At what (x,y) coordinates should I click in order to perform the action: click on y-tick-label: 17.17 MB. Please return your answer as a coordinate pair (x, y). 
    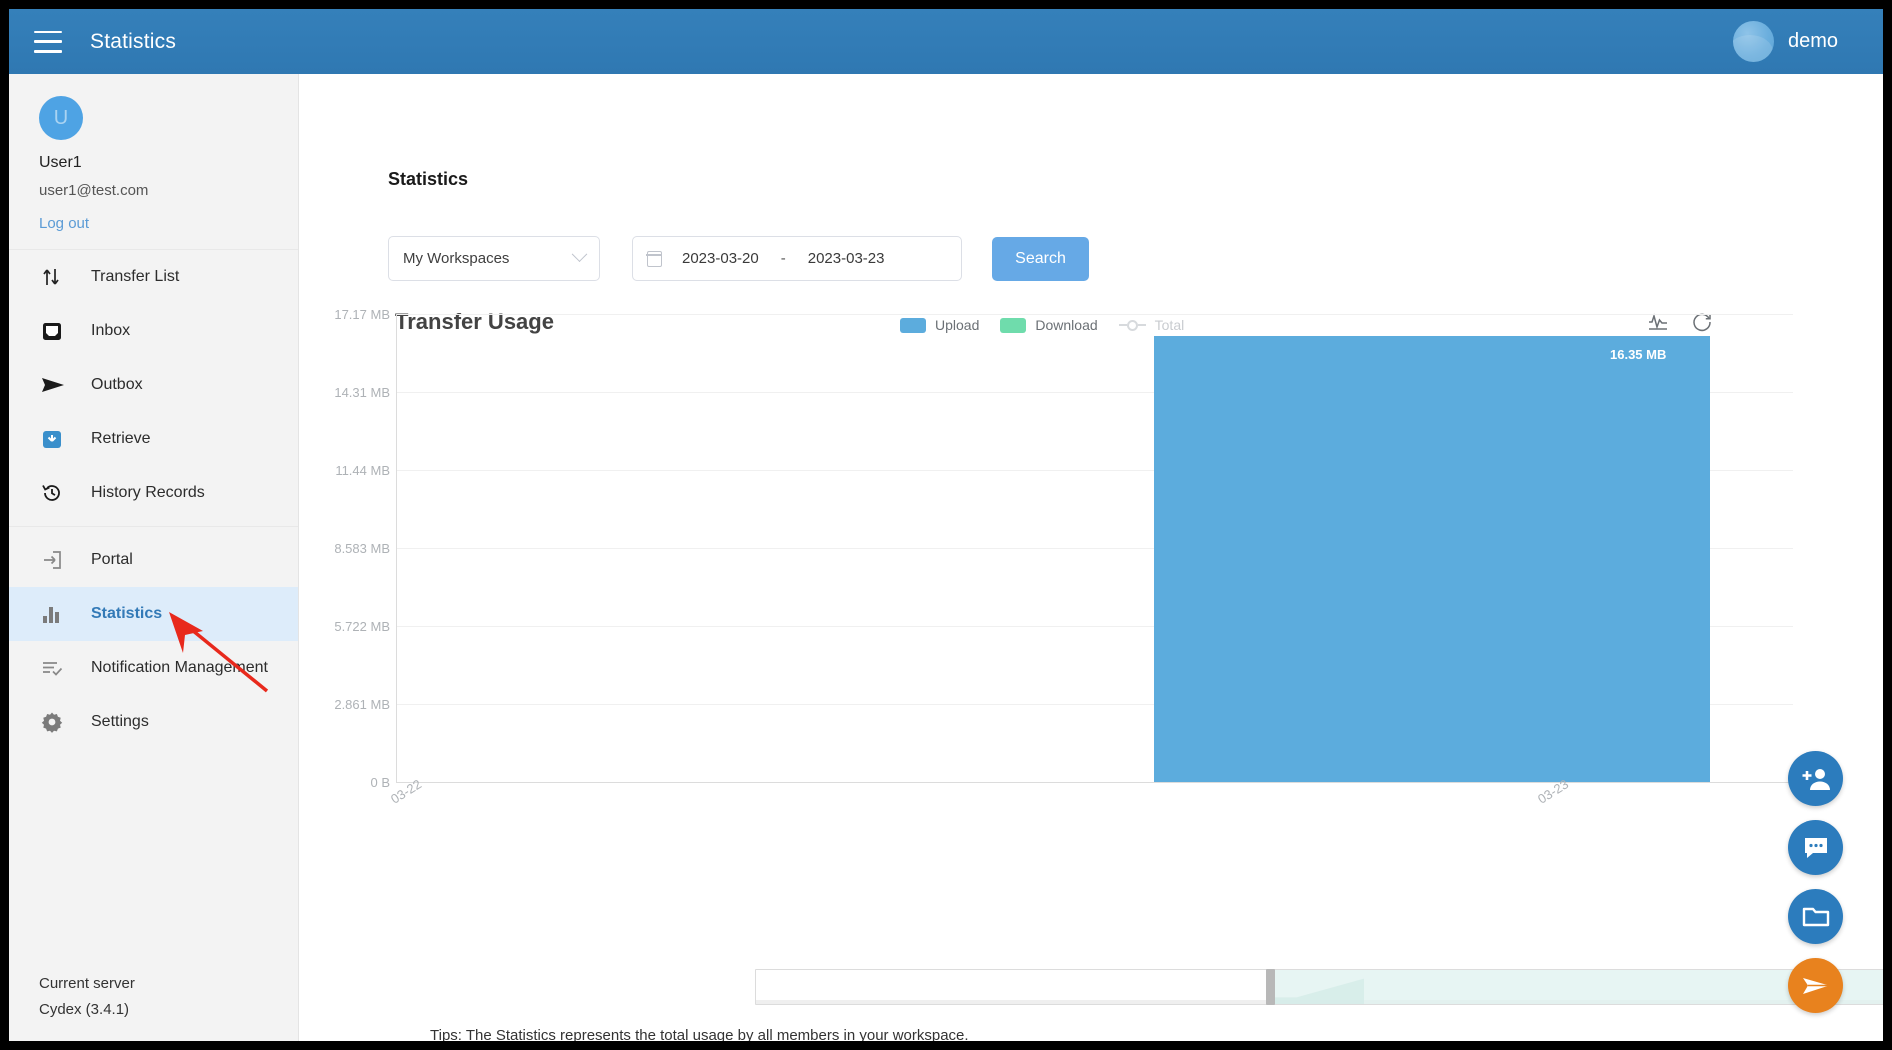
    Looking at the image, I should click on (362, 314).